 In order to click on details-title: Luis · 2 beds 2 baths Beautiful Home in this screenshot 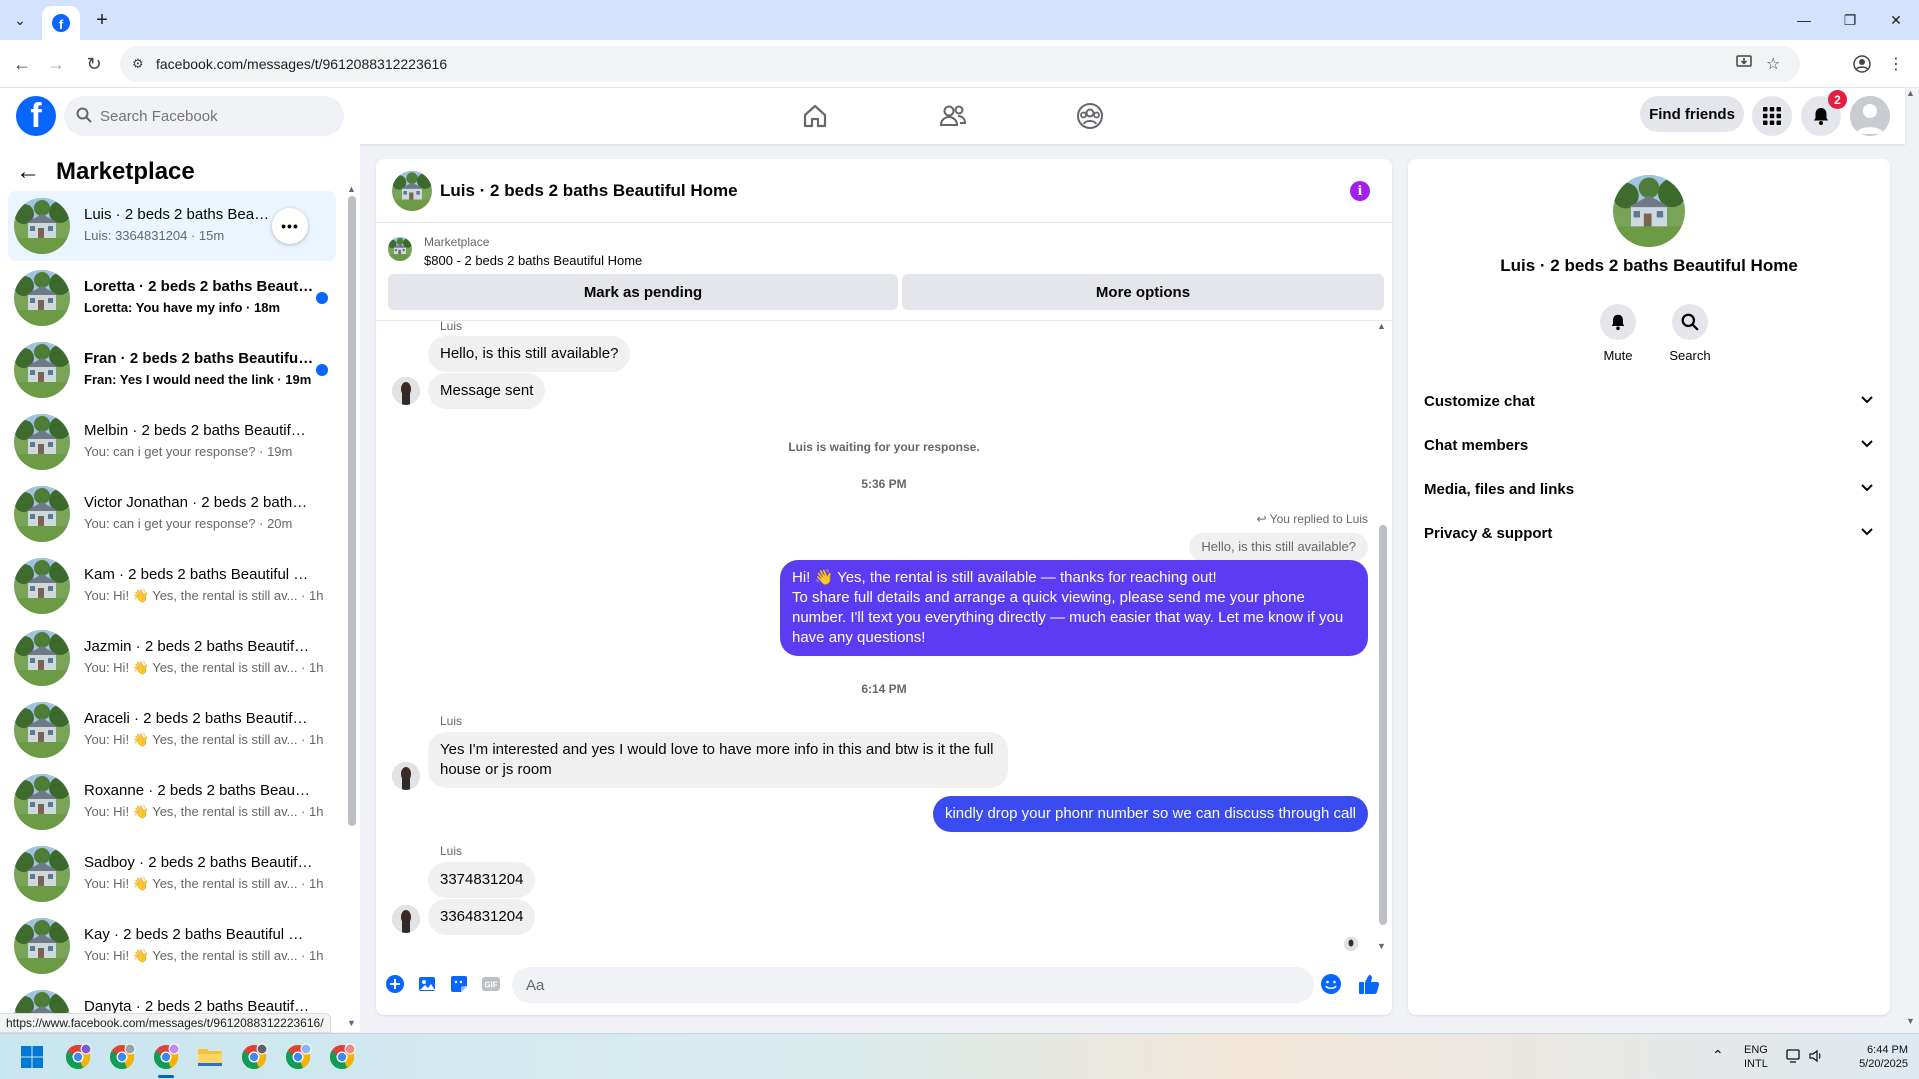, I will do `click(1649, 266)`.